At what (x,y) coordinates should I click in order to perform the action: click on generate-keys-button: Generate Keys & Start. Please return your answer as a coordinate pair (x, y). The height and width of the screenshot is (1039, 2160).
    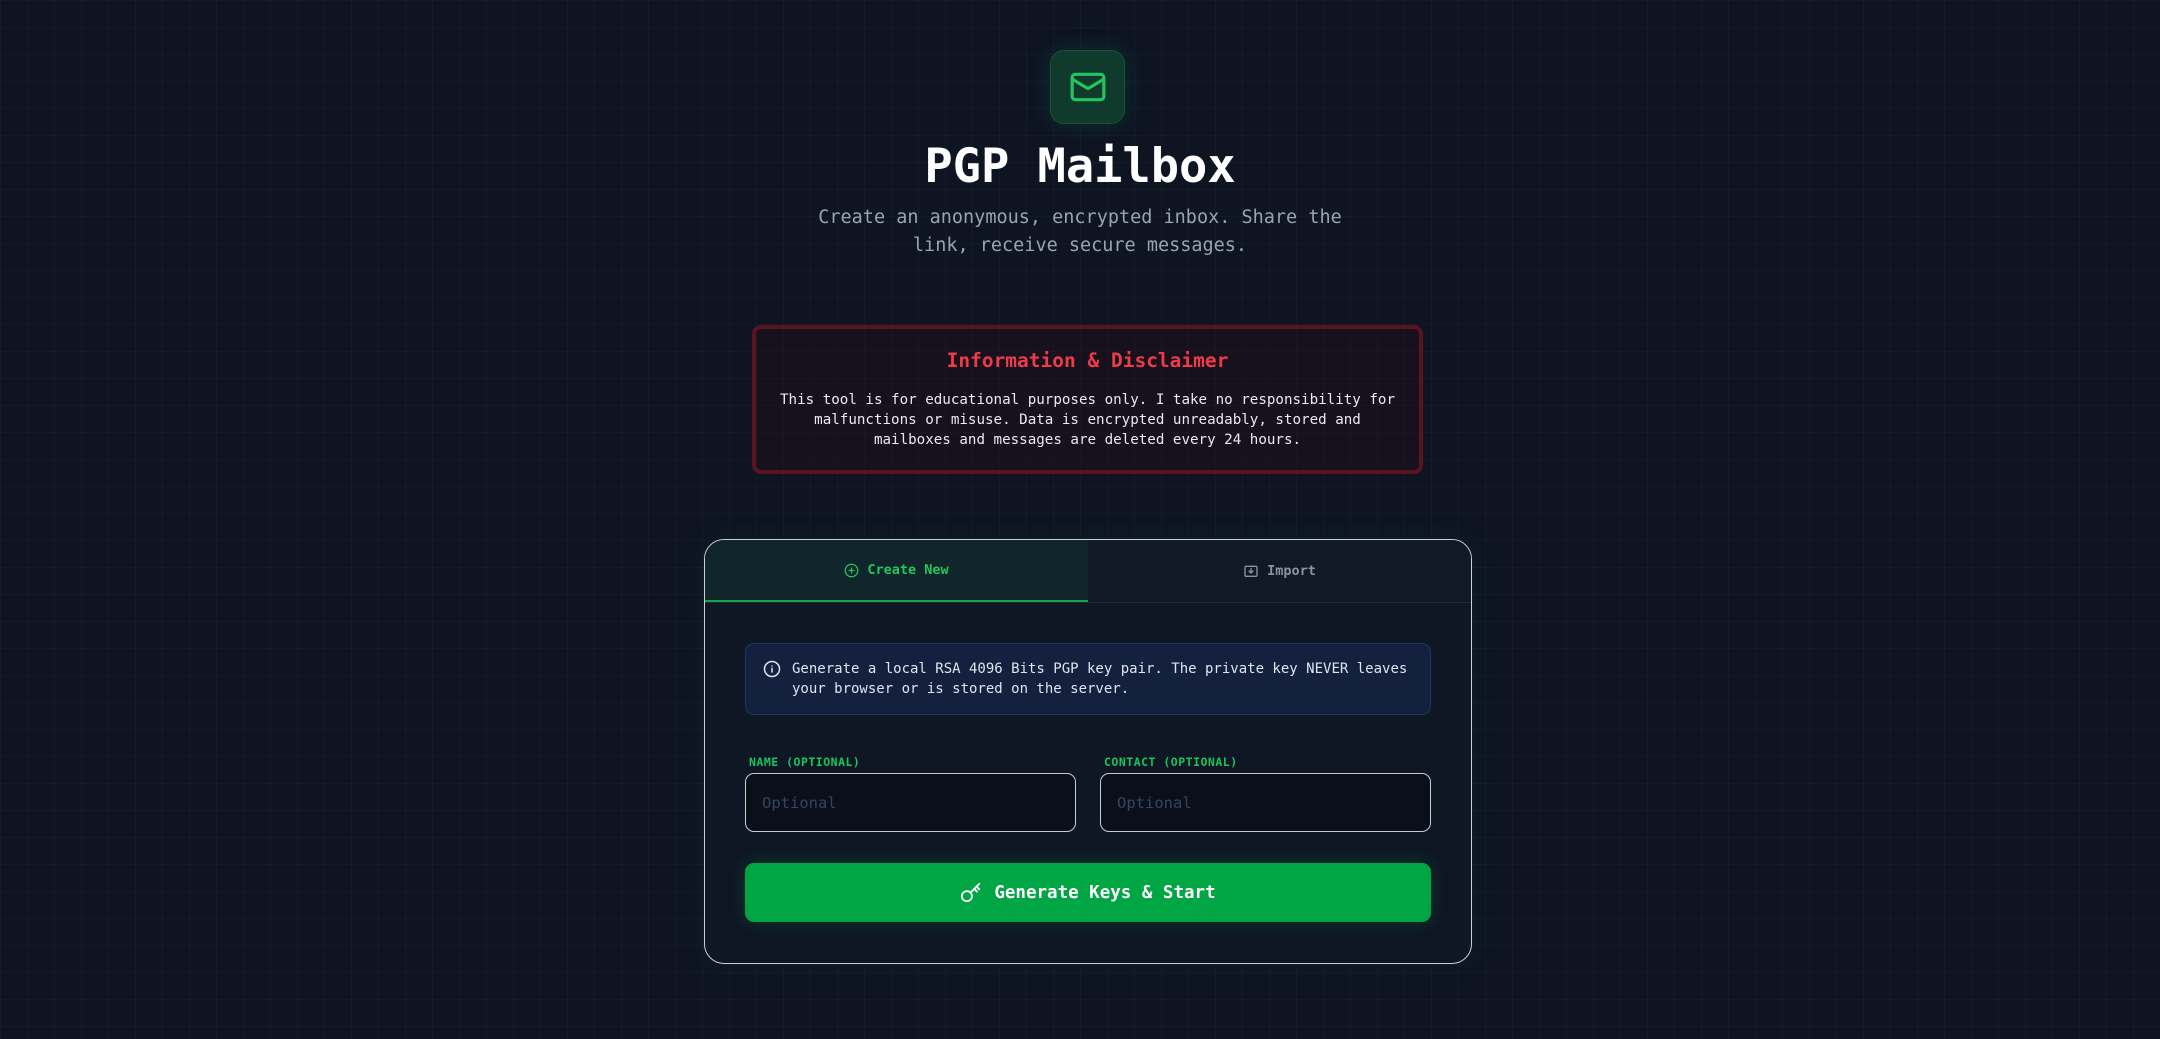
    Looking at the image, I should click on (1088, 892).